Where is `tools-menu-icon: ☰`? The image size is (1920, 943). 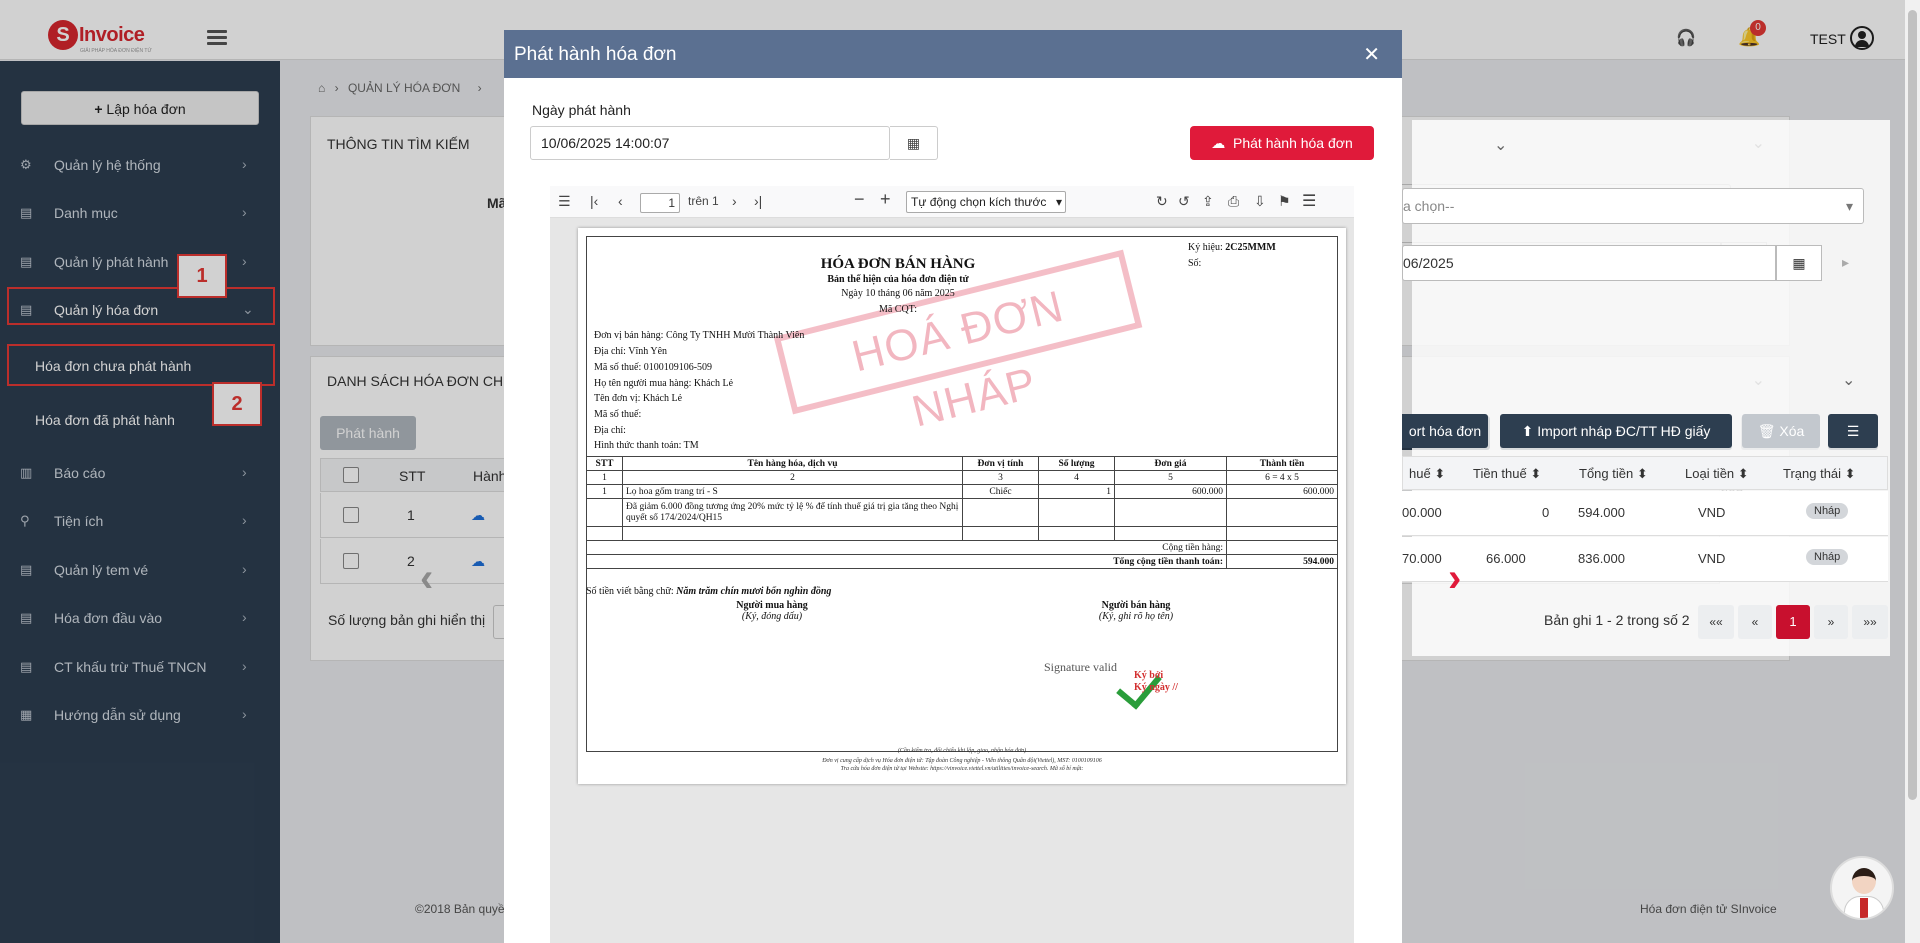 tools-menu-icon: ☰ is located at coordinates (1309, 201).